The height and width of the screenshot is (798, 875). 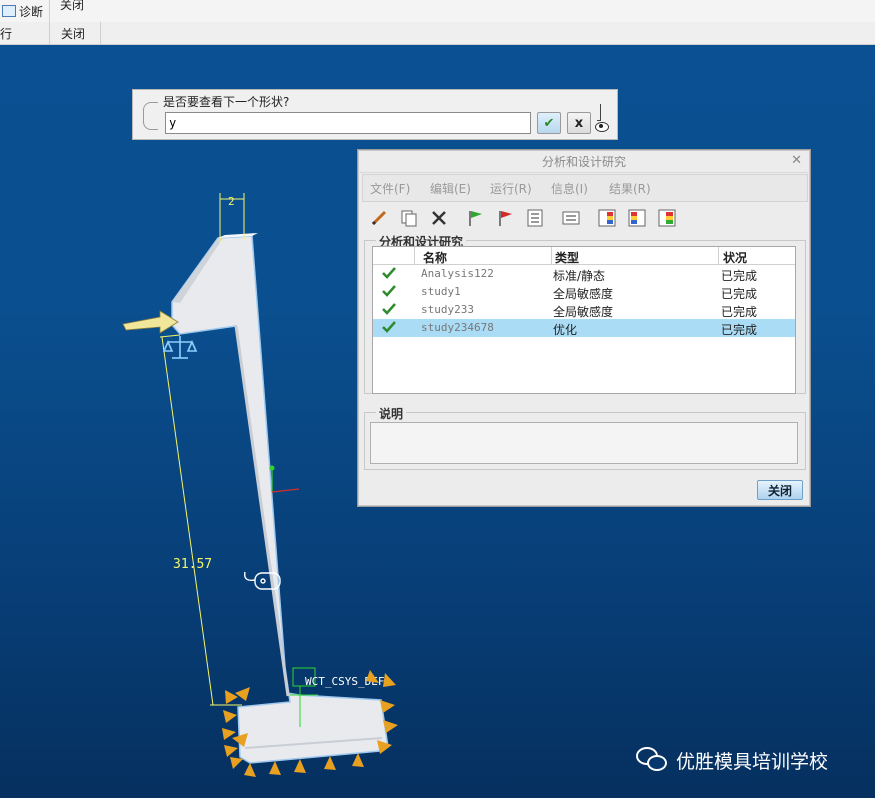 What do you see at coordinates (571, 218) in the screenshot?
I see `report-icon` at bounding box center [571, 218].